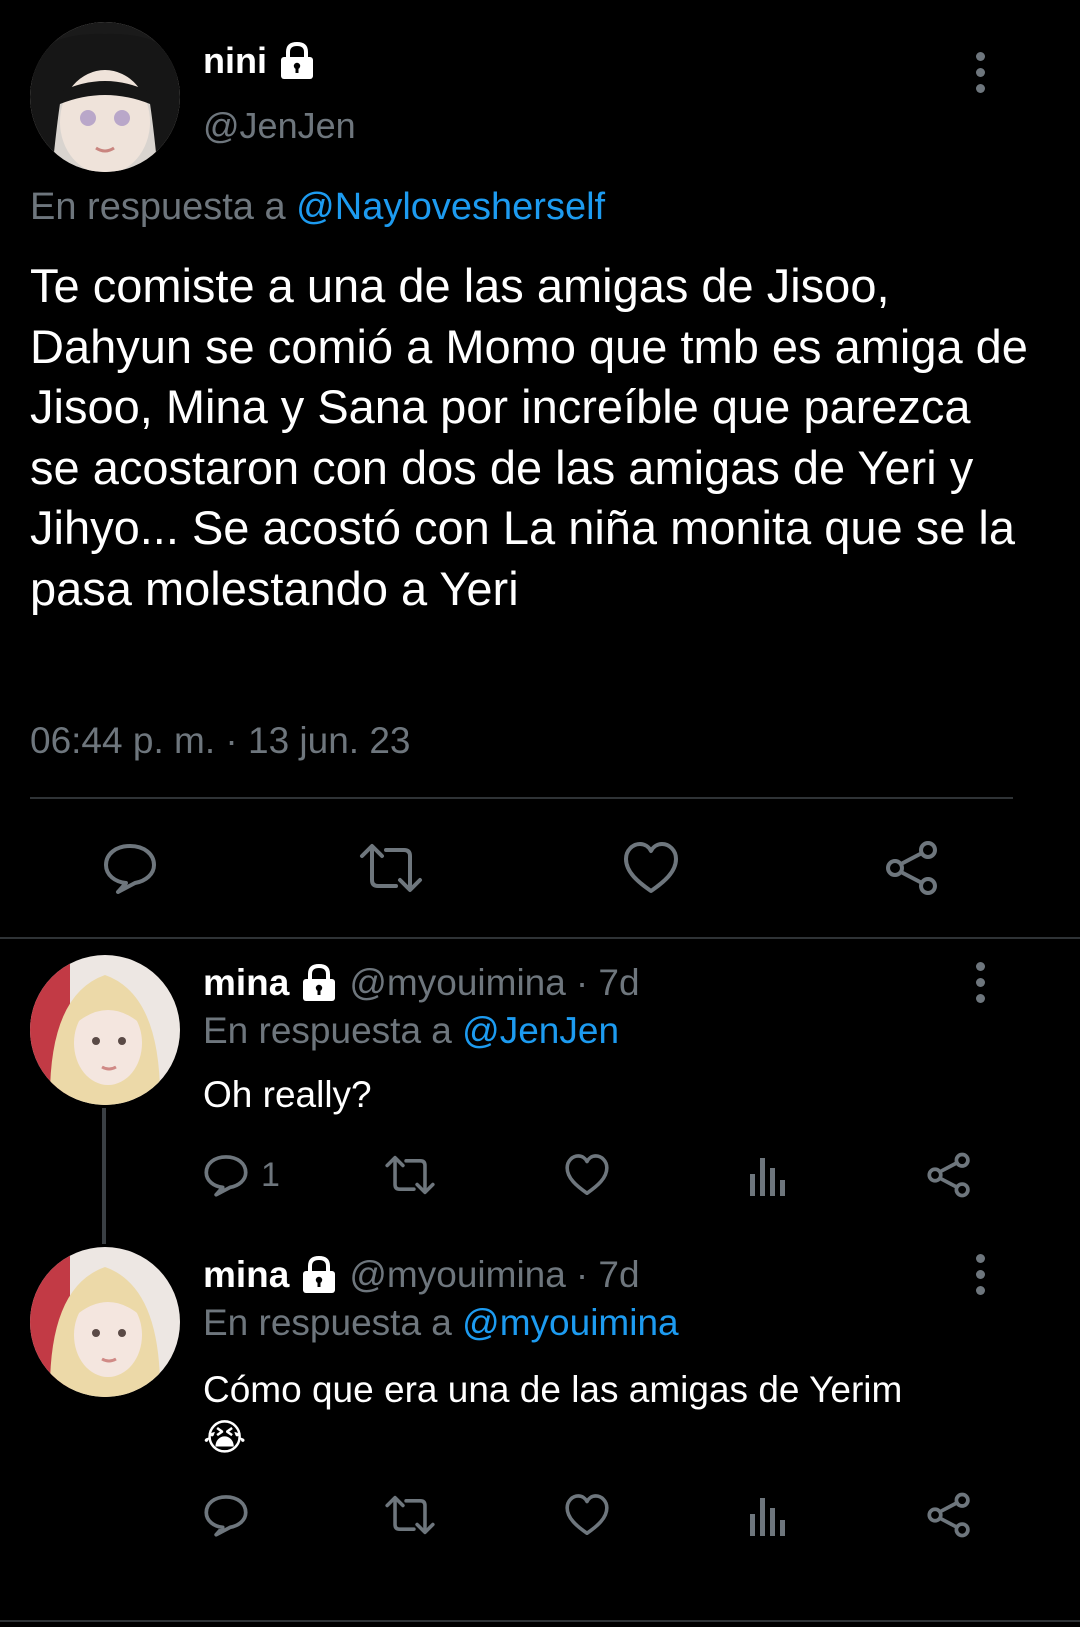 The width and height of the screenshot is (1080, 1627). I want to click on reply-context: En respuesta a @JenJen, so click(411, 1031).